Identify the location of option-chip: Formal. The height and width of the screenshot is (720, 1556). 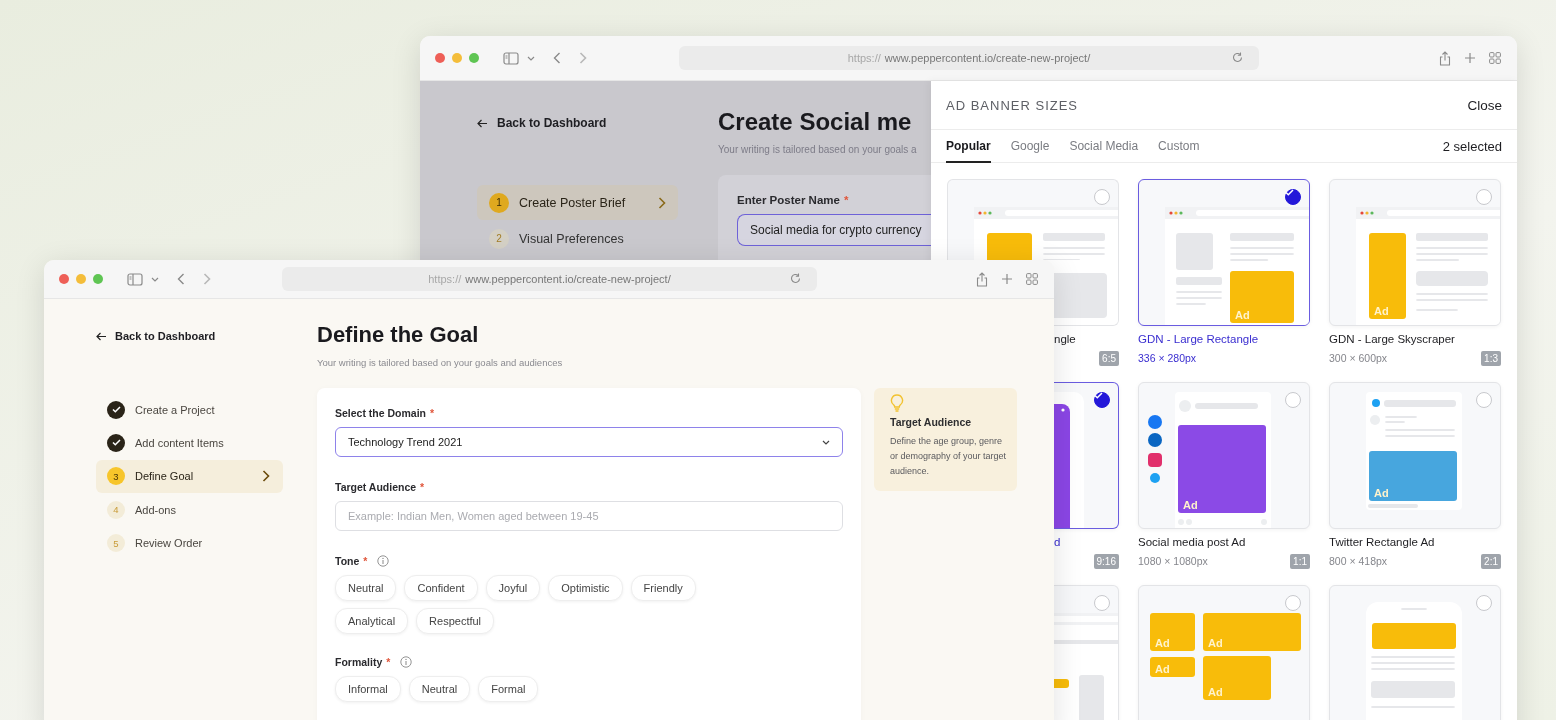
(508, 689).